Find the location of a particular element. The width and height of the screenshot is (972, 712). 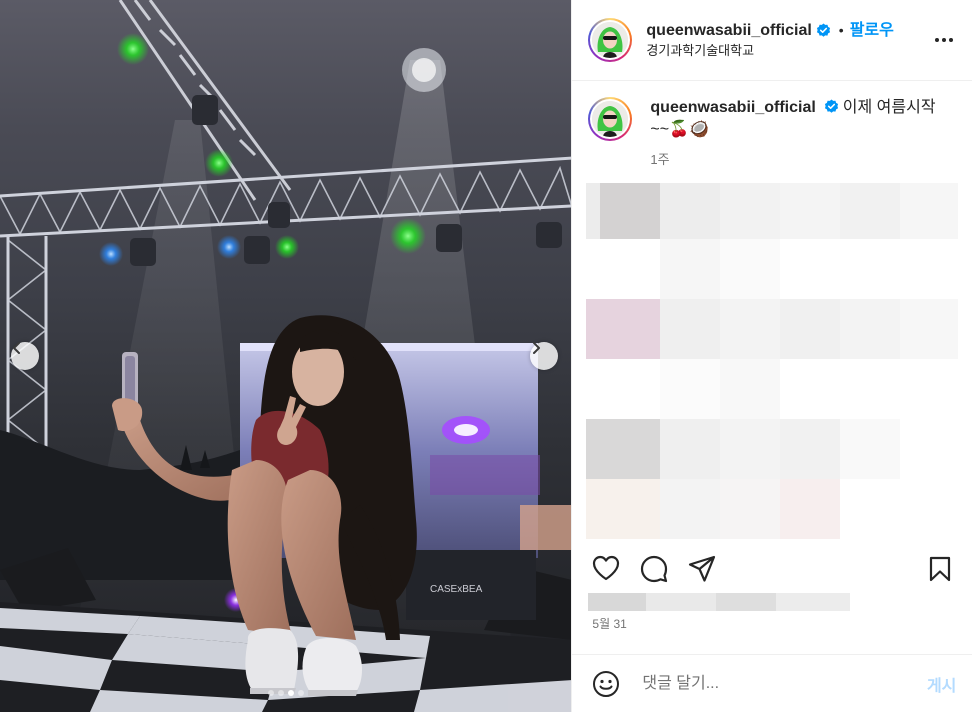

carousel-next-button is located at coordinates (544, 356).